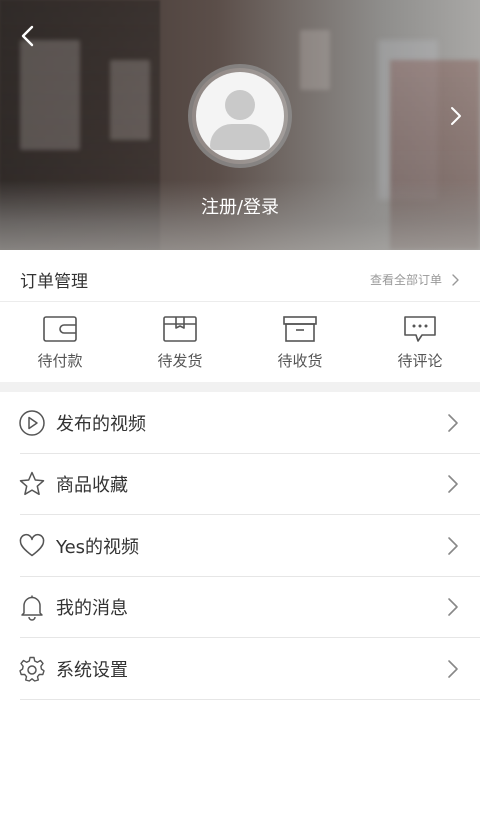  I want to click on header-next-button, so click(456, 116).